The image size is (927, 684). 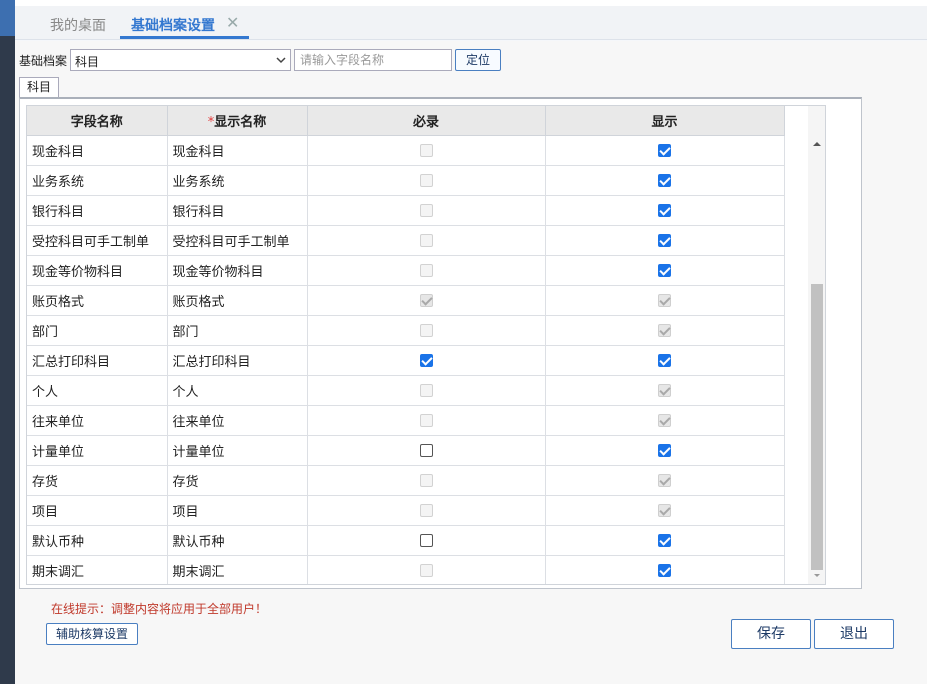 What do you see at coordinates (87, 62) in the screenshot?
I see `archive-select-value: 科目` at bounding box center [87, 62].